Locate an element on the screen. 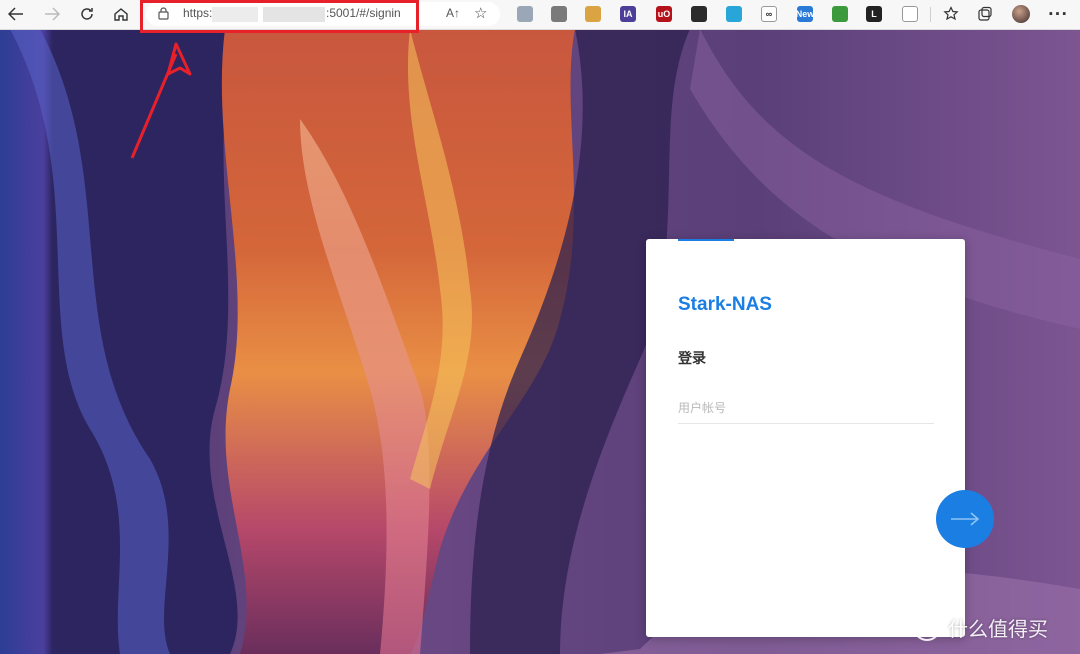 The image size is (1080, 654). extension-new-icon: New is located at coordinates (805, 14).